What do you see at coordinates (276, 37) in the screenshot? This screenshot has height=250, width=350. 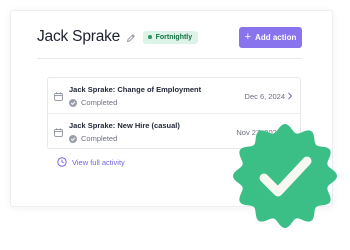 I see `add-action-label: Add action` at bounding box center [276, 37].